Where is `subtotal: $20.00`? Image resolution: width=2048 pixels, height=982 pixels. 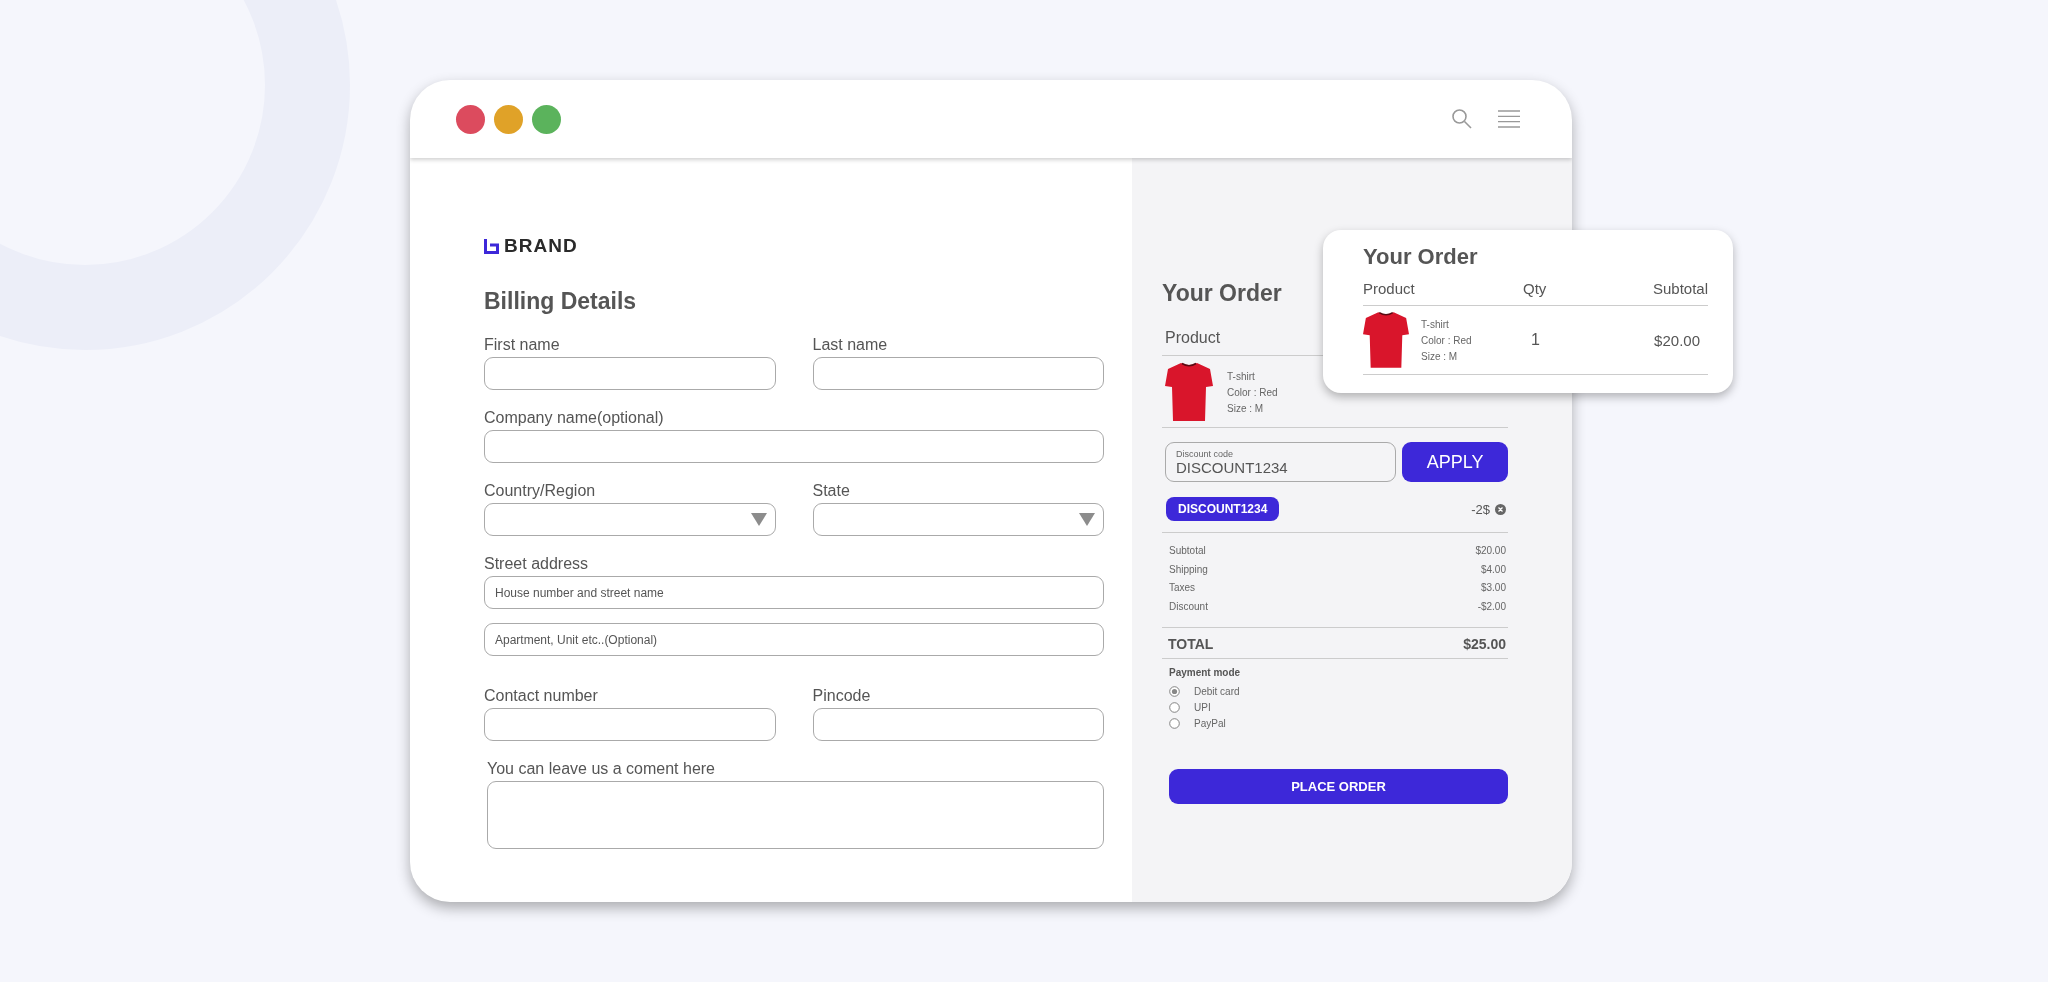 subtotal: $20.00 is located at coordinates (1677, 340).